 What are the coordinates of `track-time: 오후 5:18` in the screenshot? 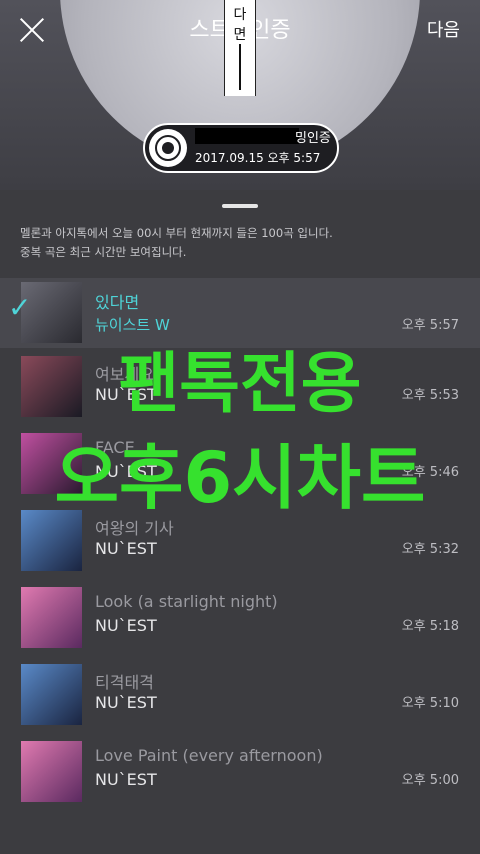 It's located at (430, 626).